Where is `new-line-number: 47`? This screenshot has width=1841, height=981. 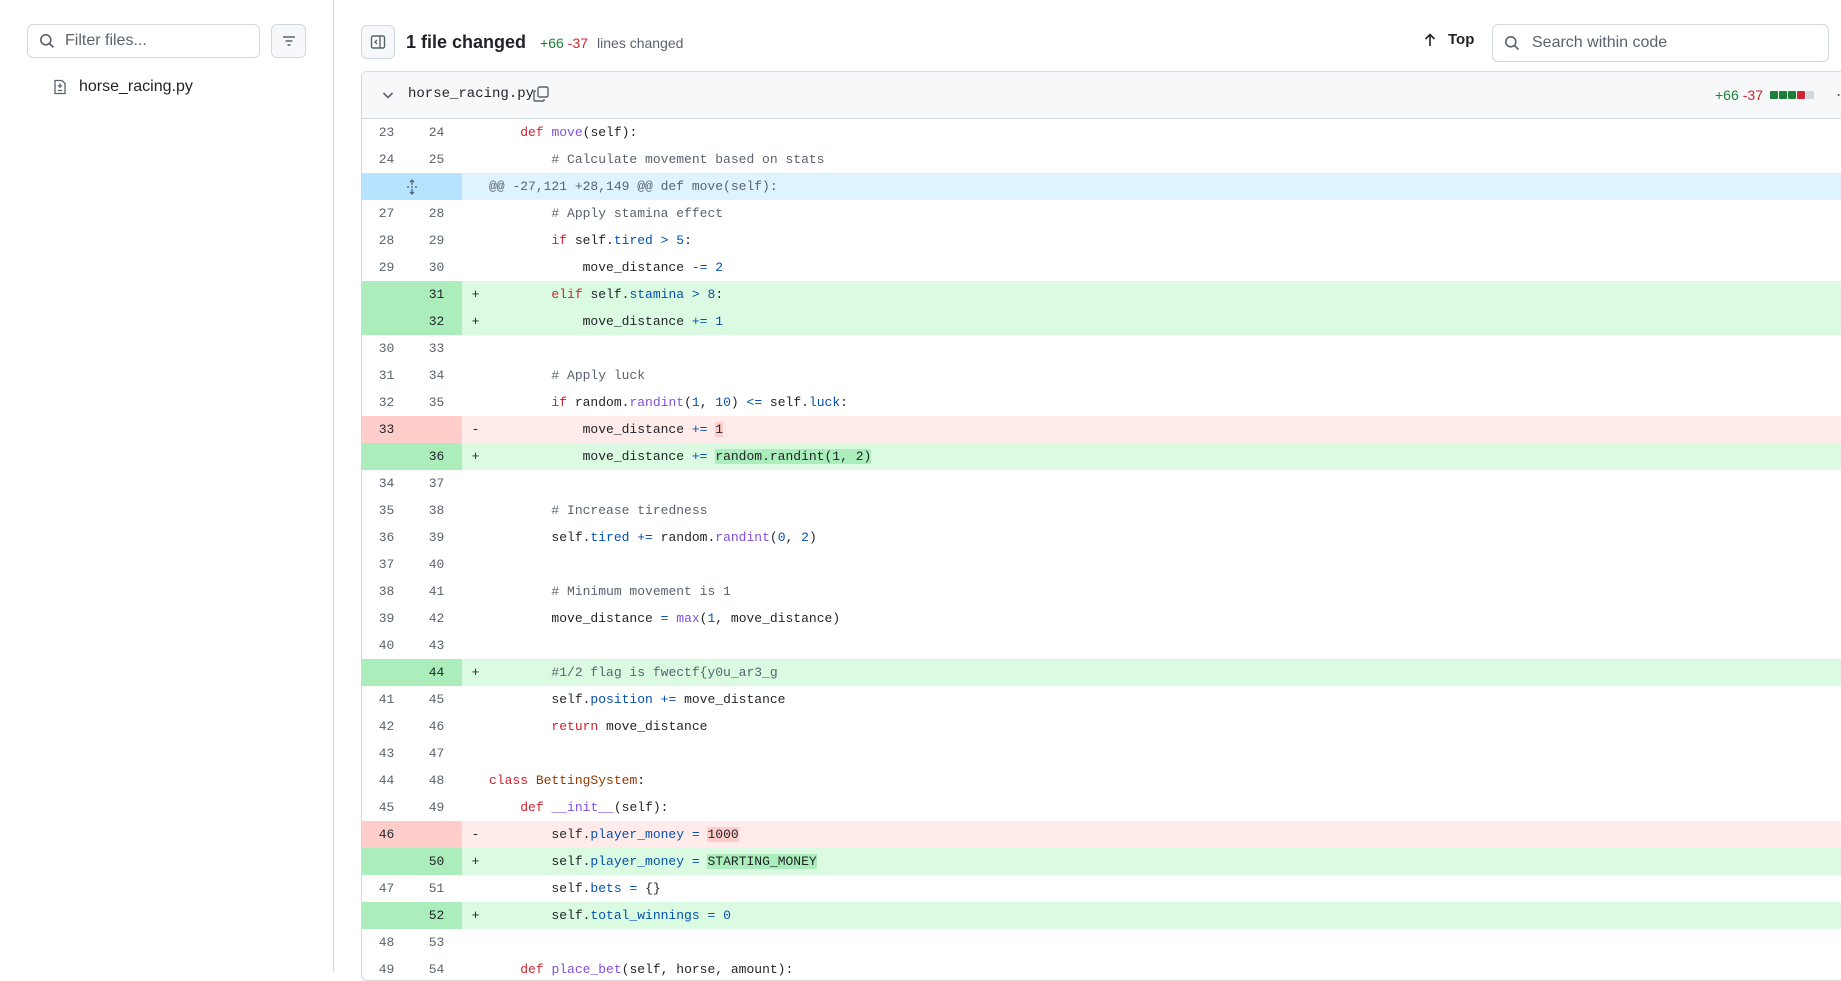
new-line-number: 47 is located at coordinates (436, 753).